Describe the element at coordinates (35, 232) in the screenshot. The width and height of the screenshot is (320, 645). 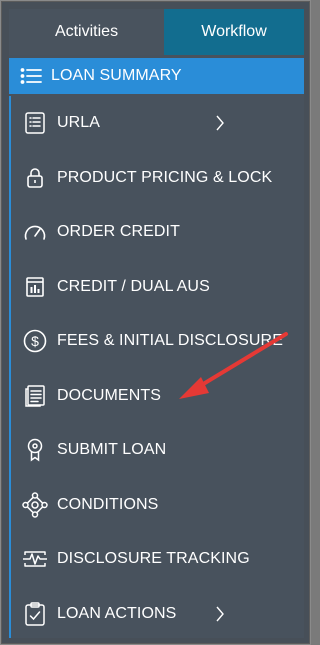
I see `gauge-icon` at that location.